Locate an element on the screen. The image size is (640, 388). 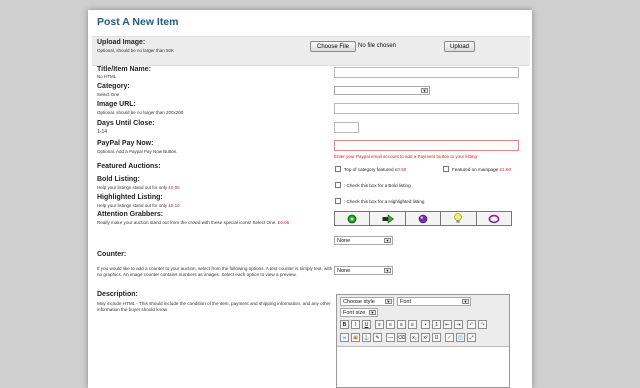
days-hint: 1-14 is located at coordinates (102, 132).